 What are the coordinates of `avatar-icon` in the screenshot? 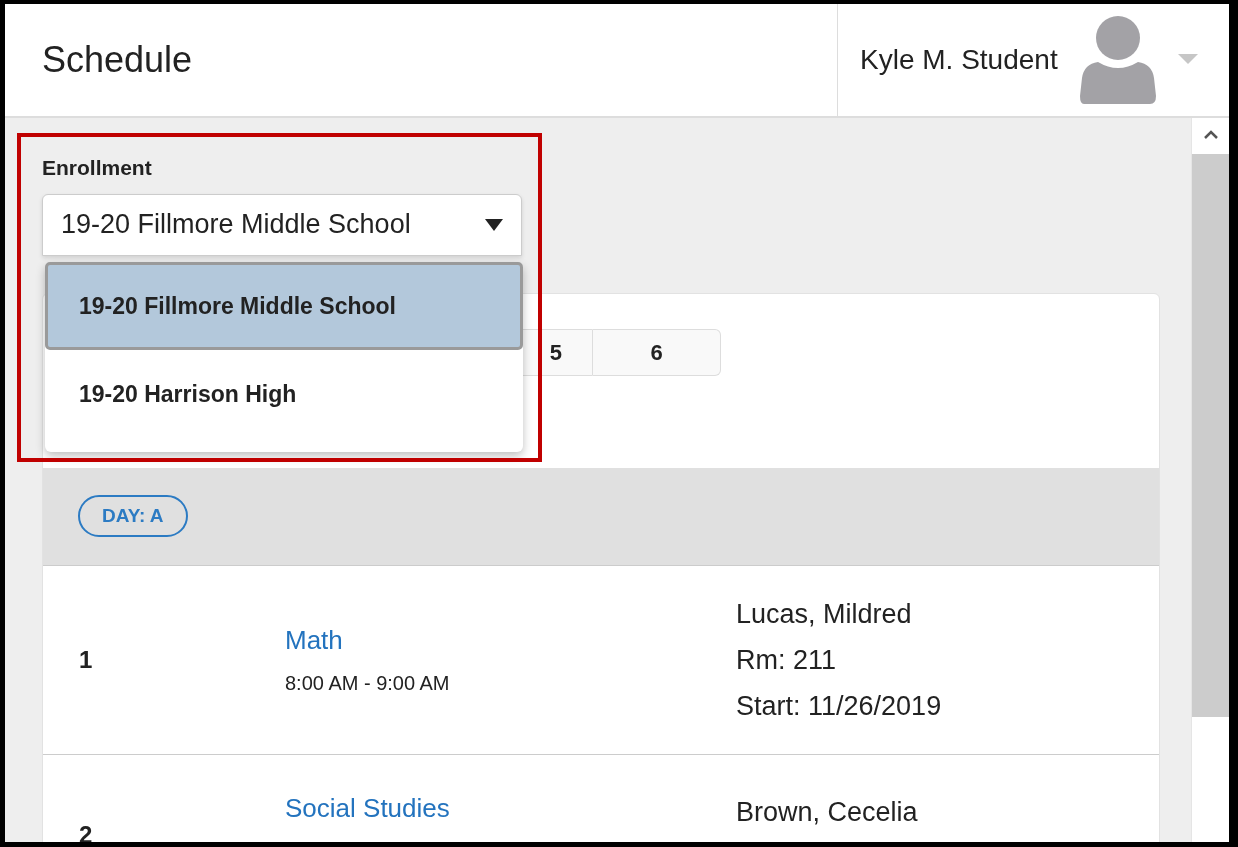 It's located at (1117, 60).